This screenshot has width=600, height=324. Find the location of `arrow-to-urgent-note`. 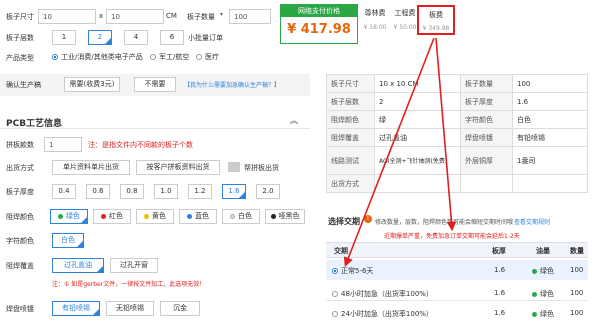

arrow-to-urgent-note is located at coordinates (446, 134).